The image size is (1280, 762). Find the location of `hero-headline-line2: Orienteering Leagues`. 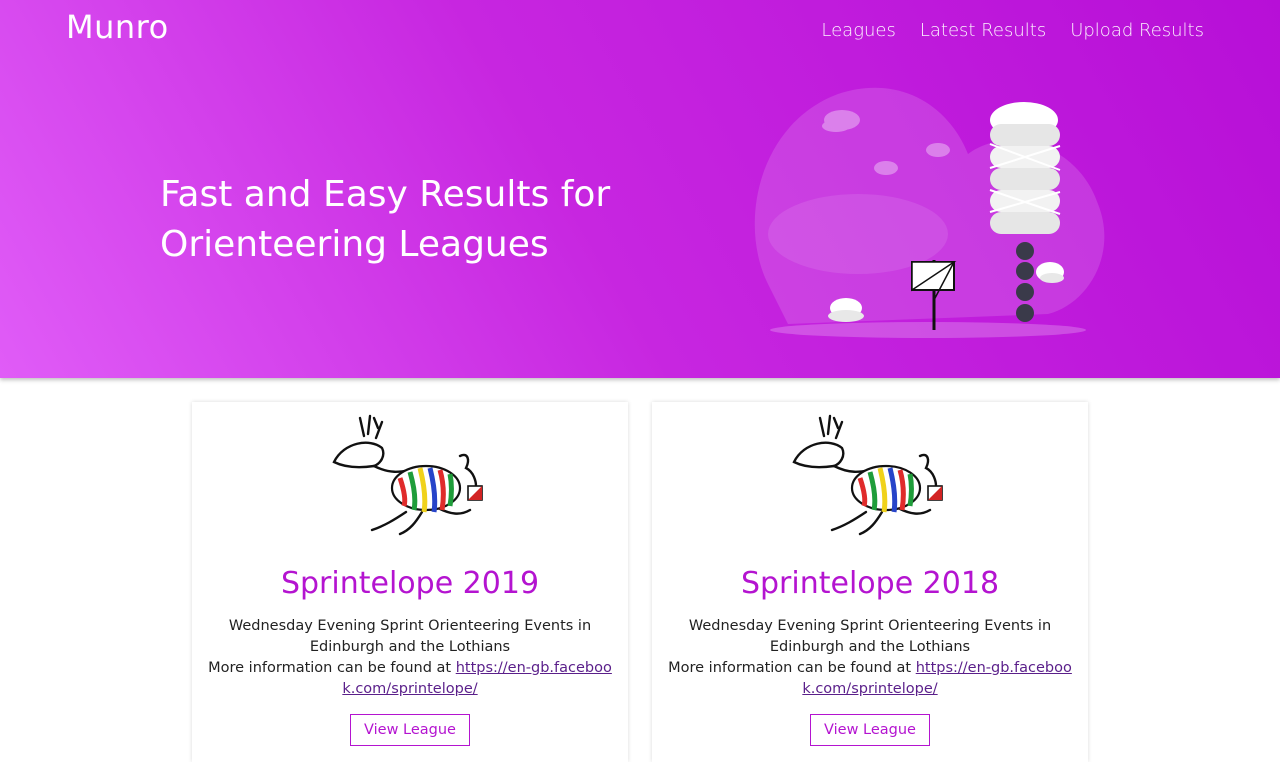

hero-headline-line2: Orienteering Leagues is located at coordinates (354, 244).